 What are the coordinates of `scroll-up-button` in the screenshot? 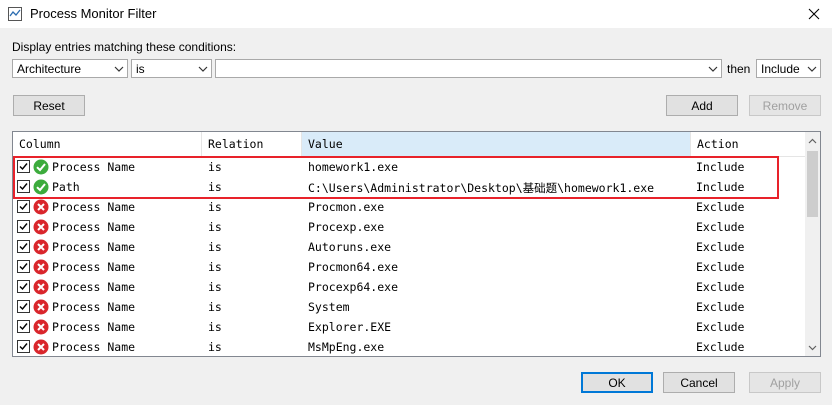 It's located at (812, 140).